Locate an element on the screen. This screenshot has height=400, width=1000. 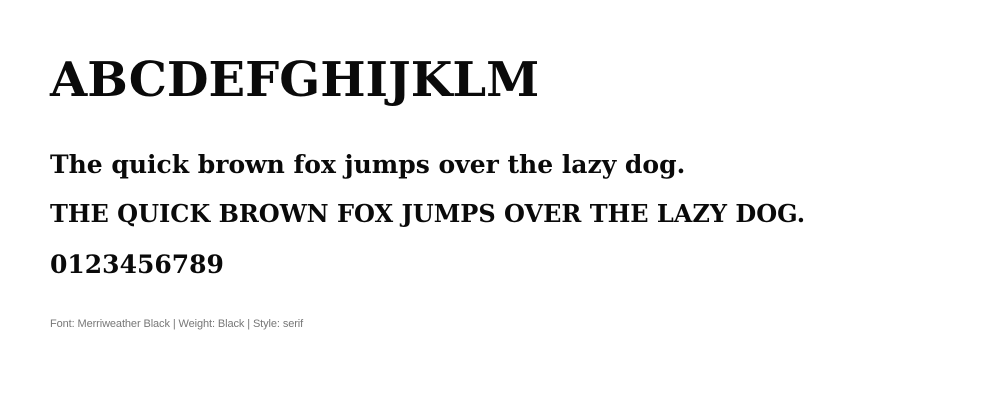
alphabet-sample: ABCDEFGHIJKLM is located at coordinates (295, 80).